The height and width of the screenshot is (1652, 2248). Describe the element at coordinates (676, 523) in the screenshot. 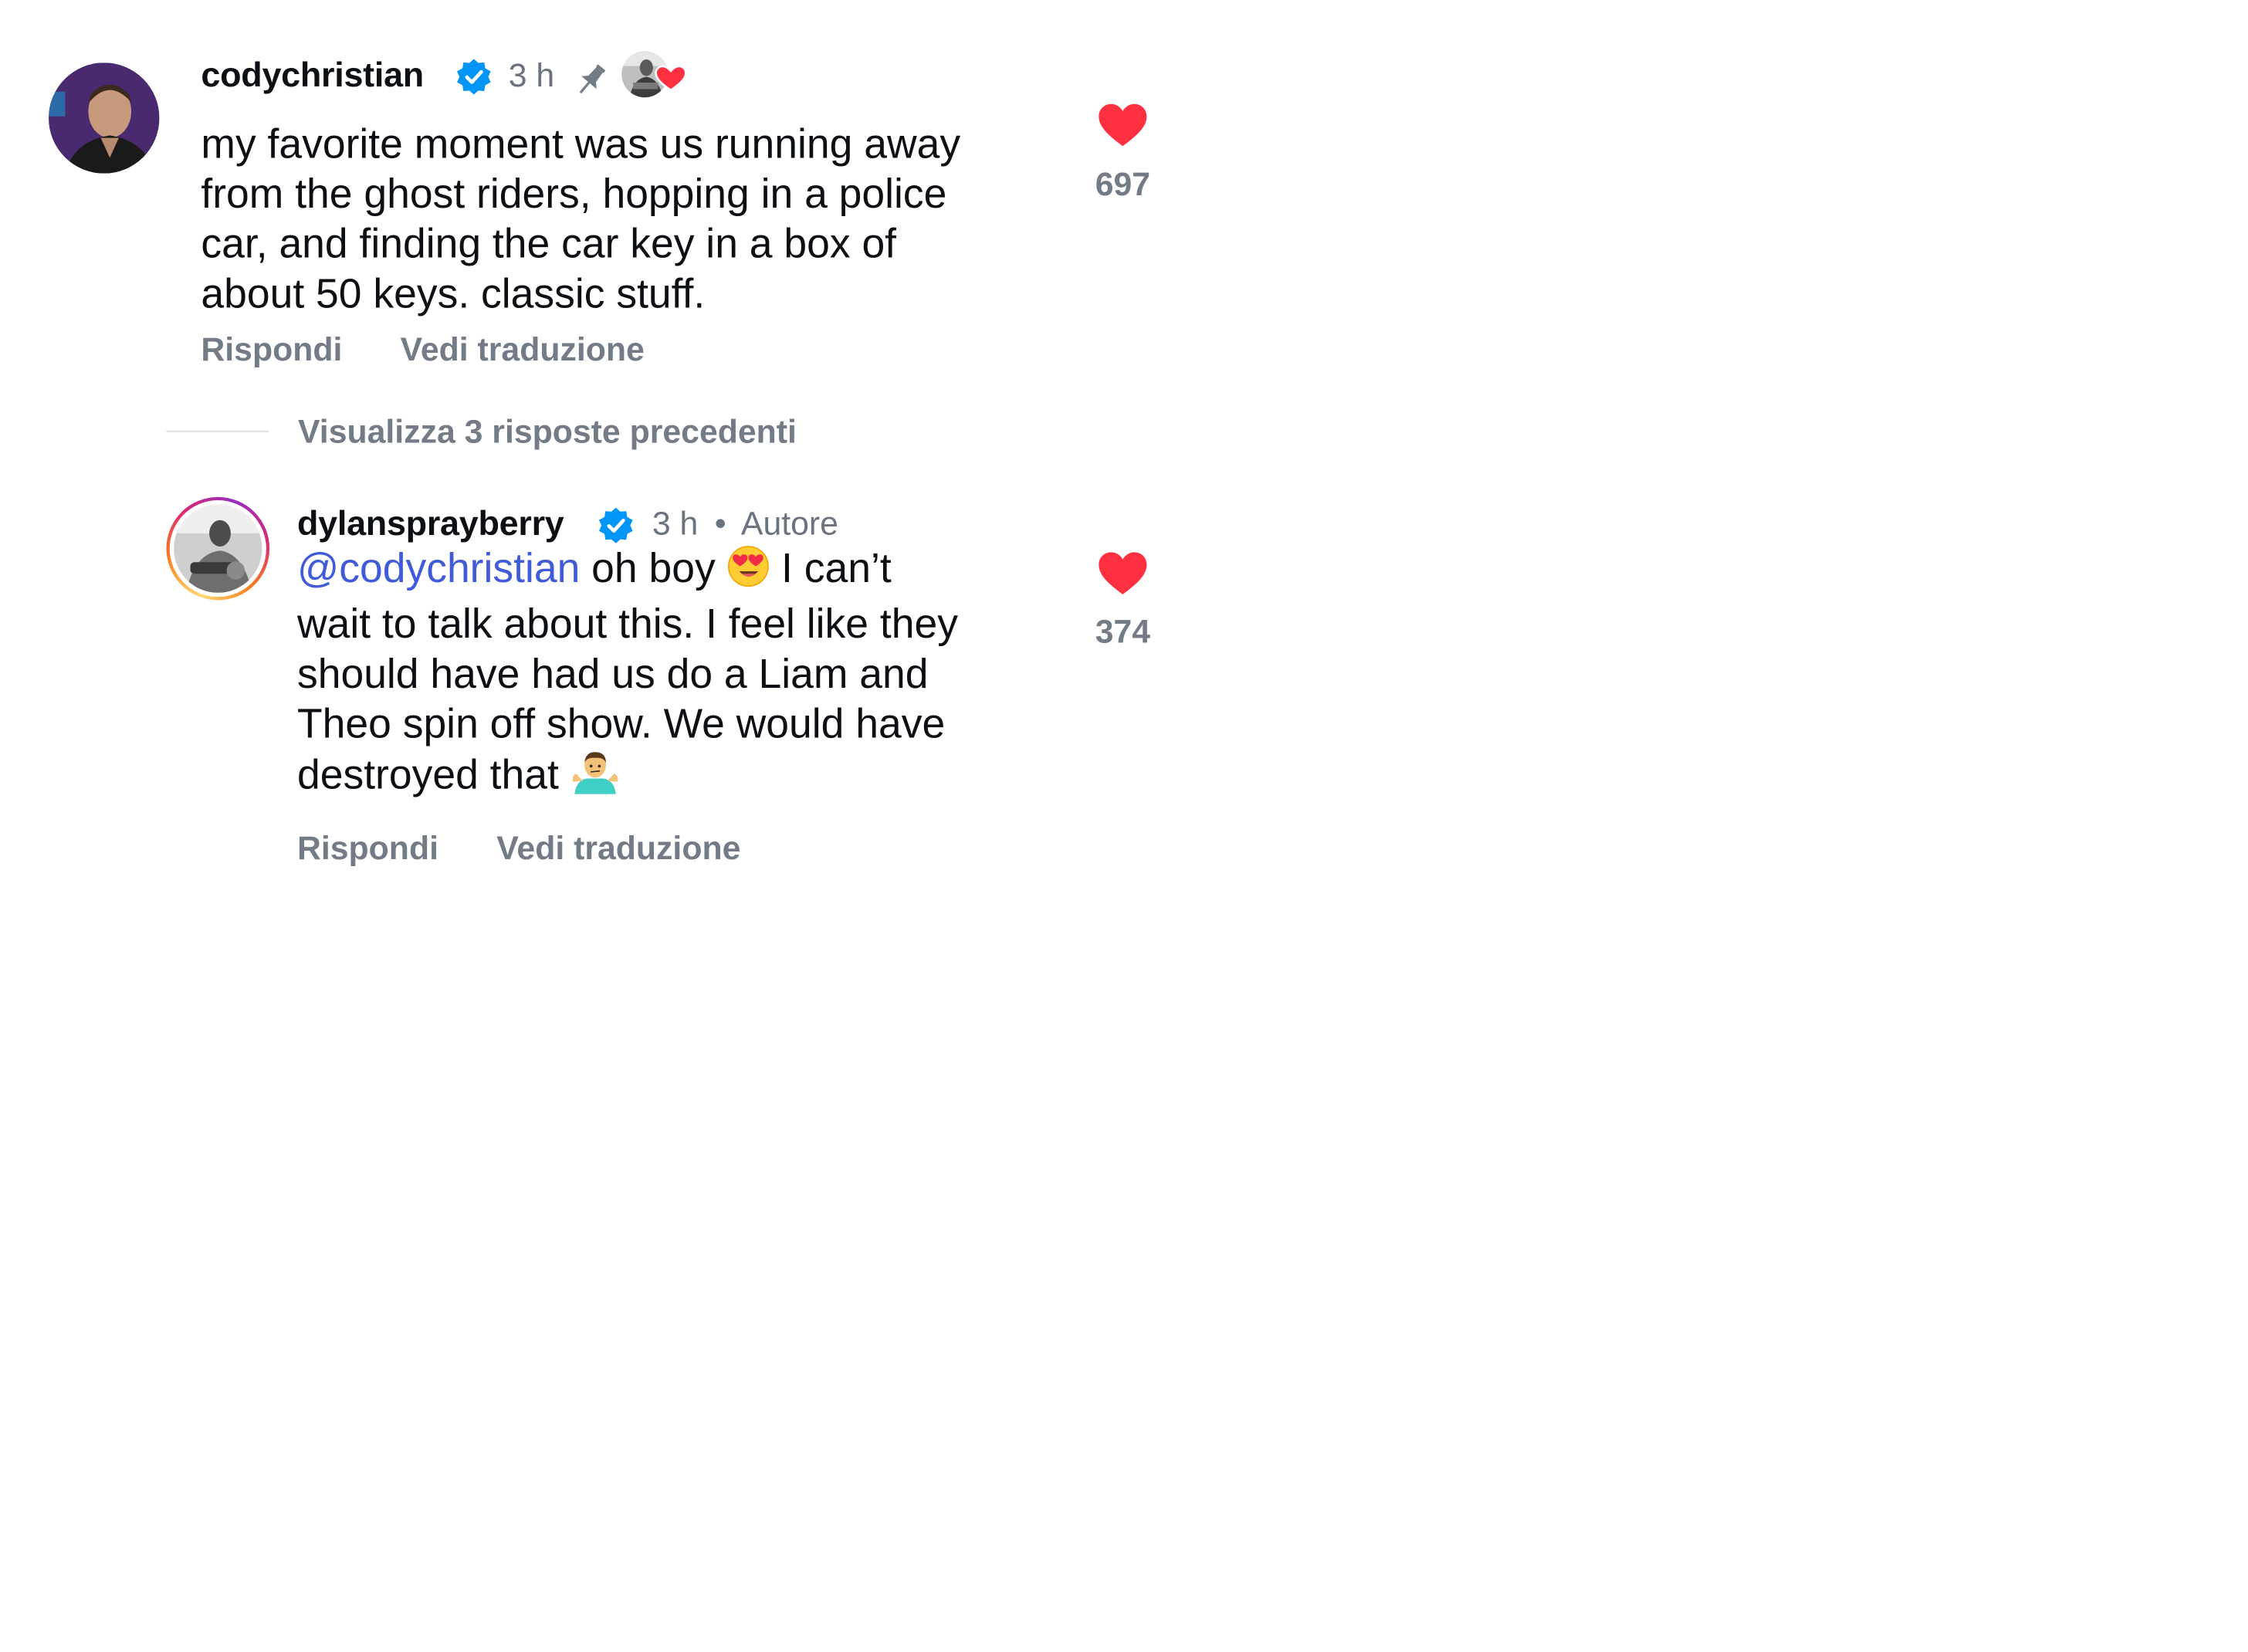

I see `comment-time: 3 h` at that location.